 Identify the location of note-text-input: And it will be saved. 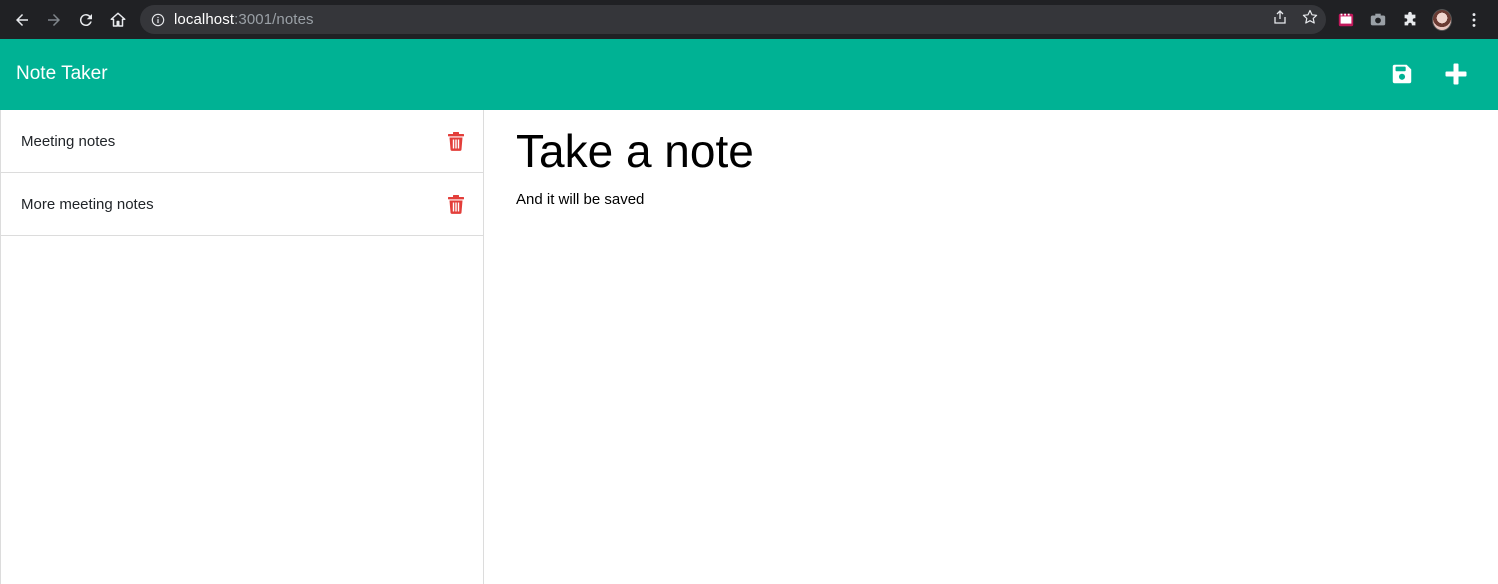
(580, 199).